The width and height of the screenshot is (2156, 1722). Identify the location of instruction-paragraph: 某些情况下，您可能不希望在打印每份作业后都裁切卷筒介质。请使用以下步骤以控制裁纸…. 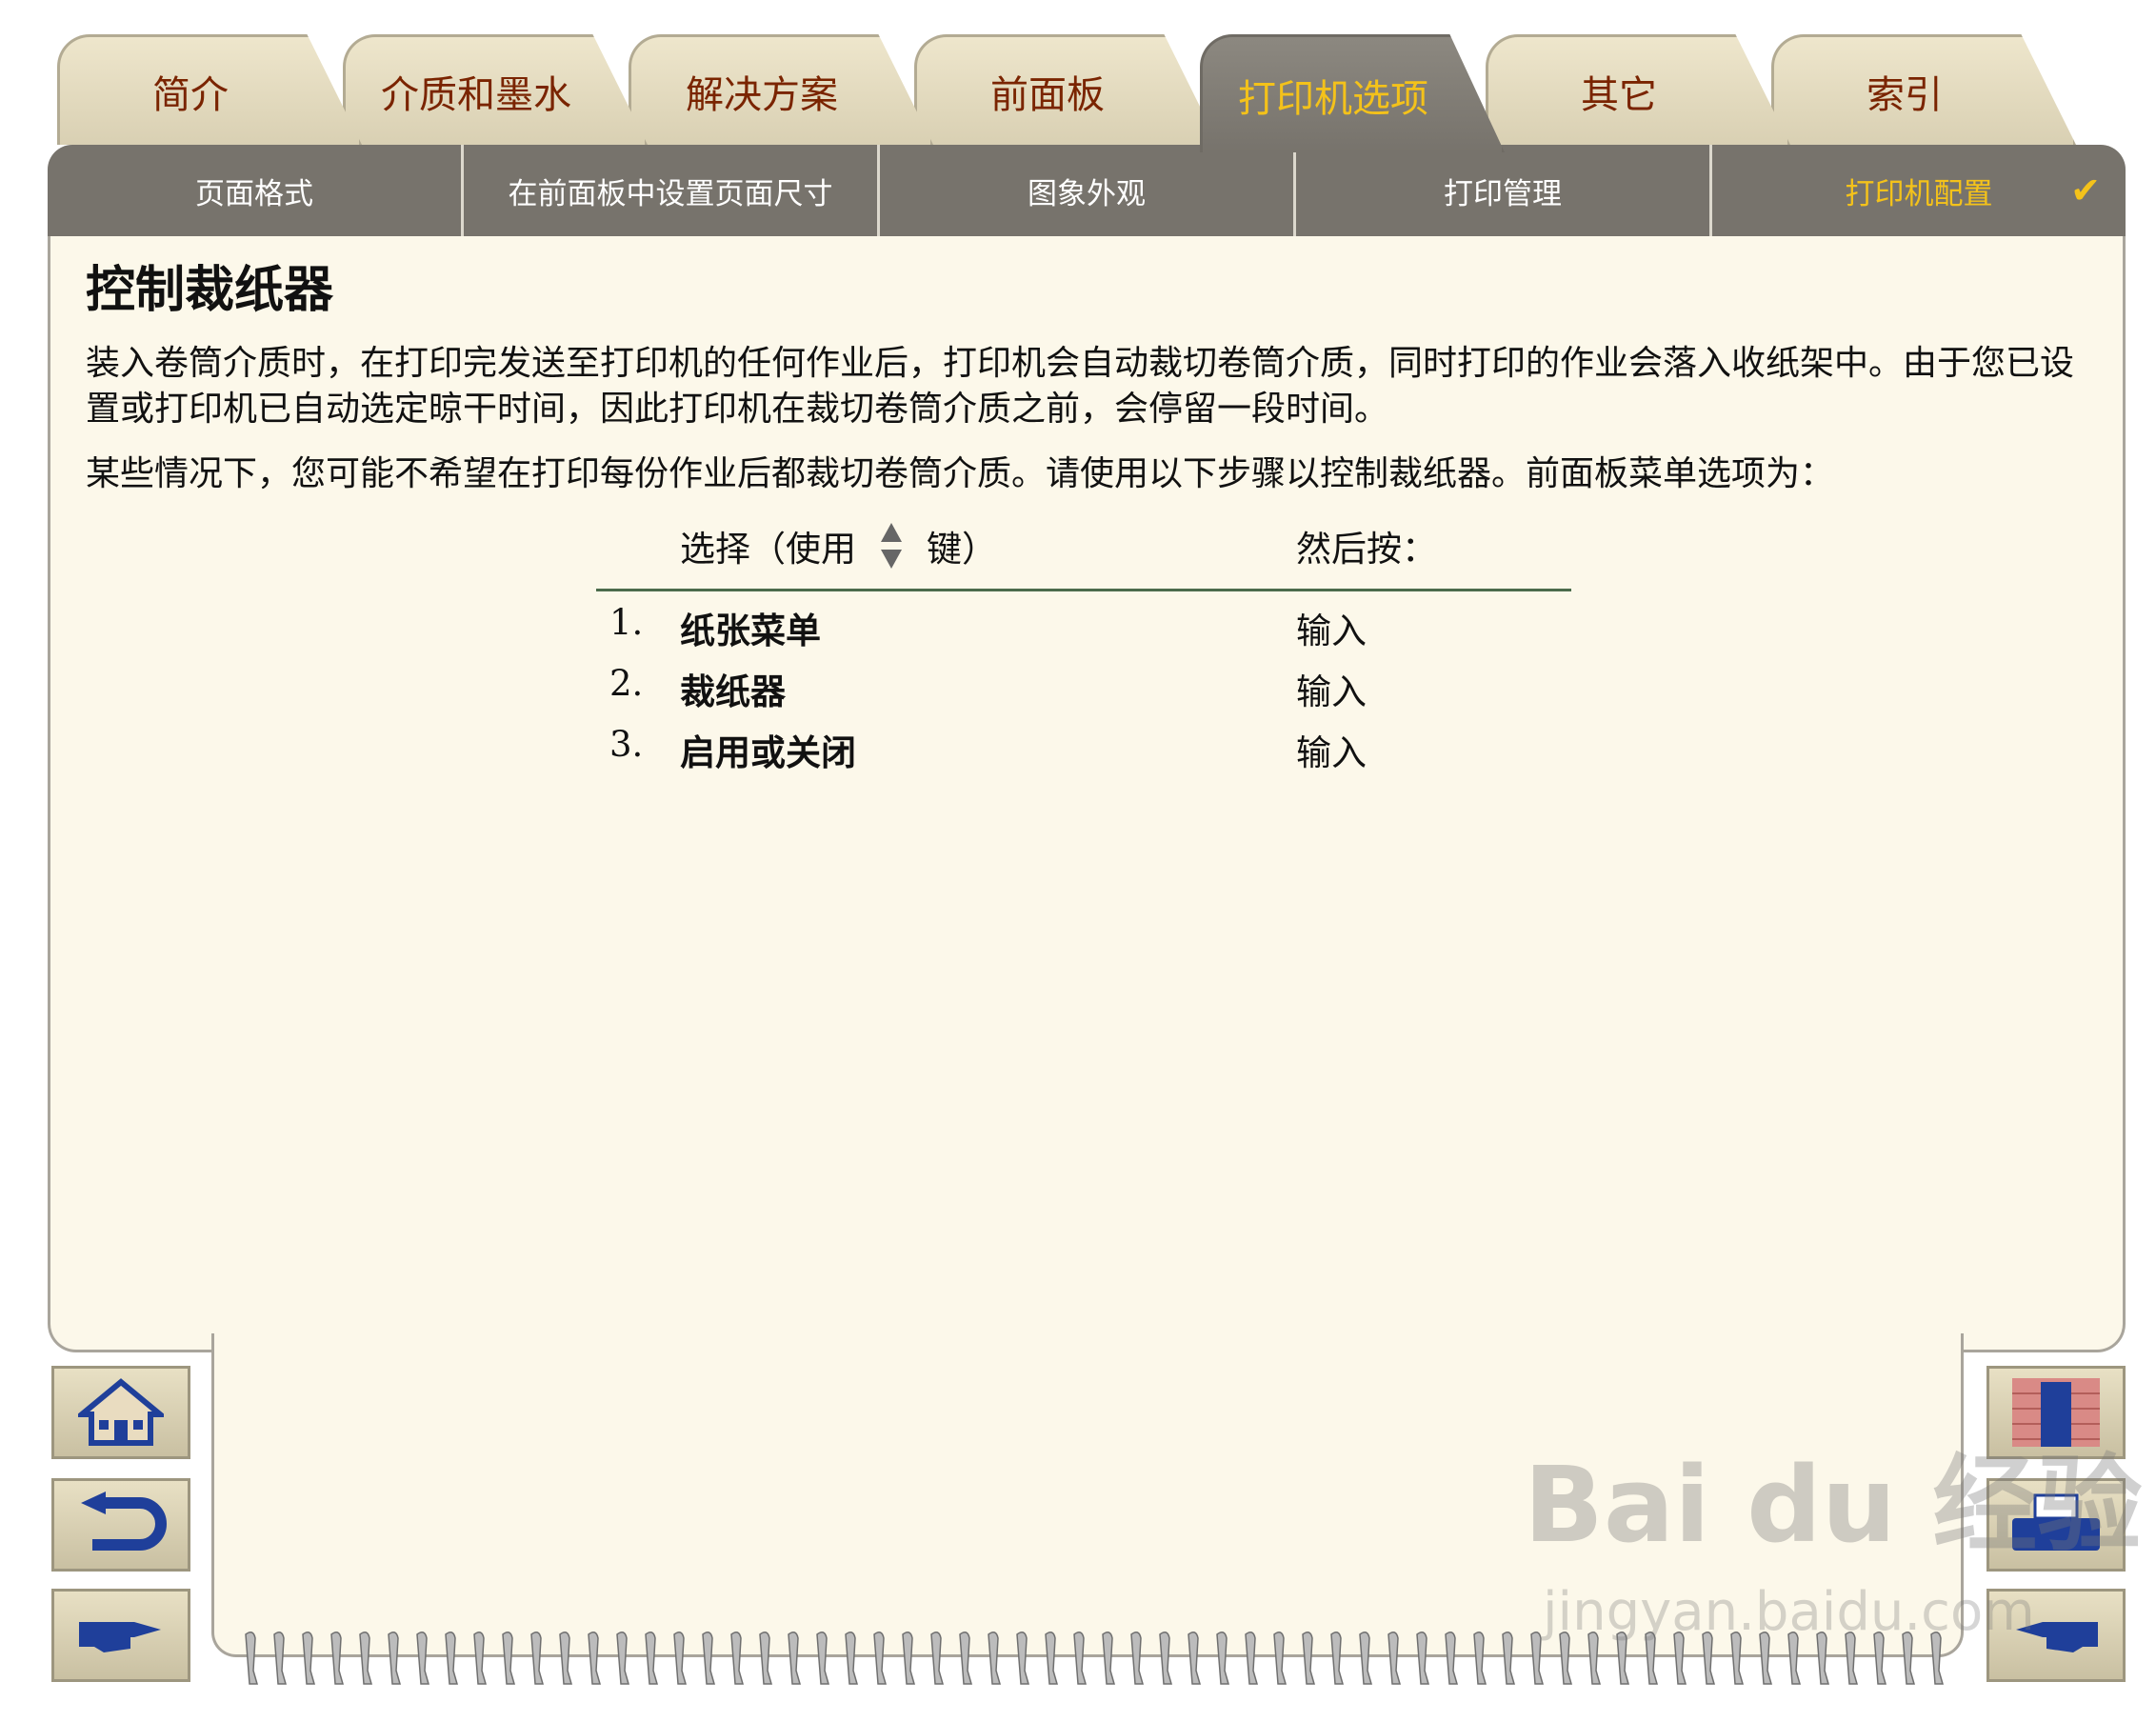
(961, 473).